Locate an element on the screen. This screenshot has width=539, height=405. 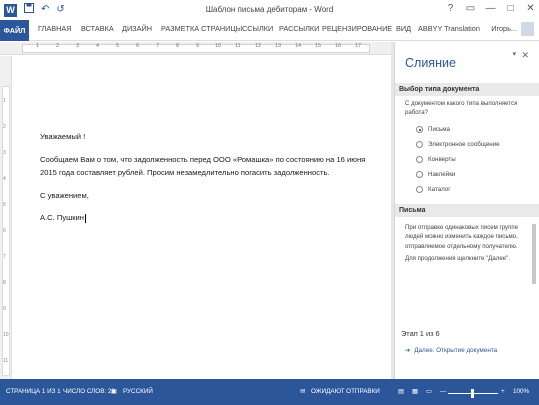
radio-email: Электронное сообщение is located at coordinates (458, 144).